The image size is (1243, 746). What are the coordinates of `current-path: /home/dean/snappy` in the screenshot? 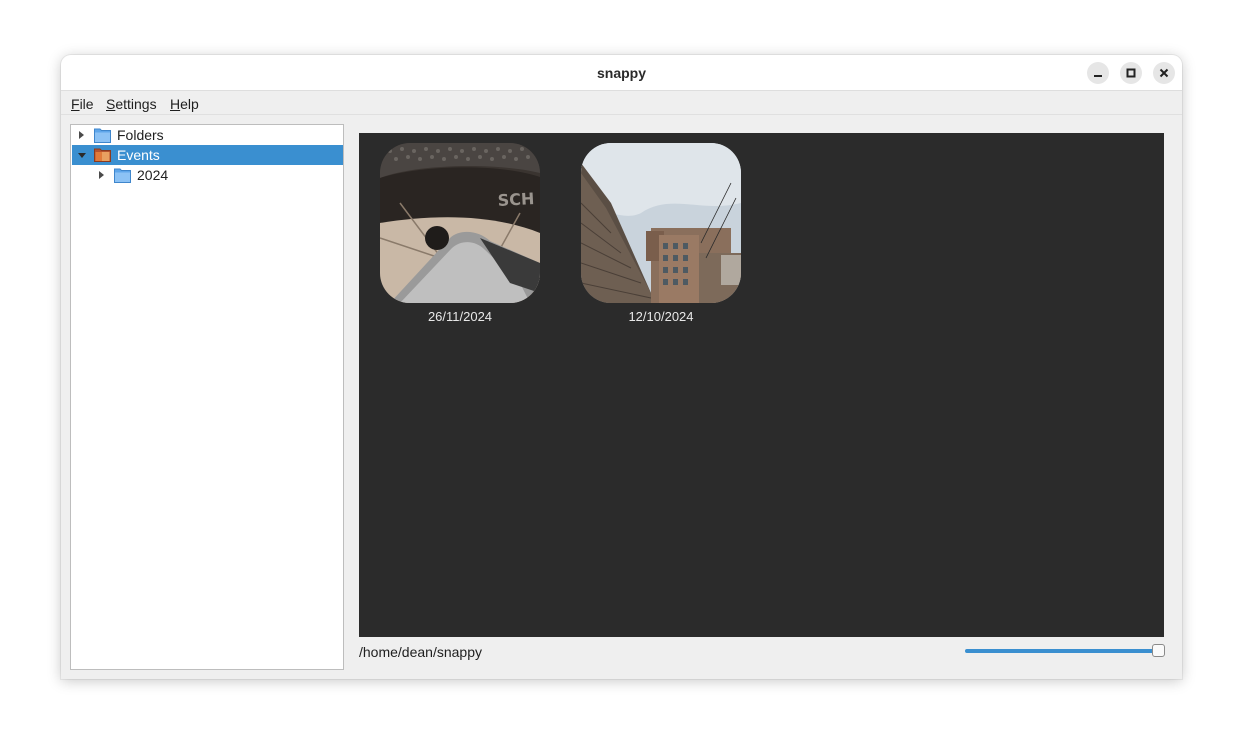 It's located at (420, 652).